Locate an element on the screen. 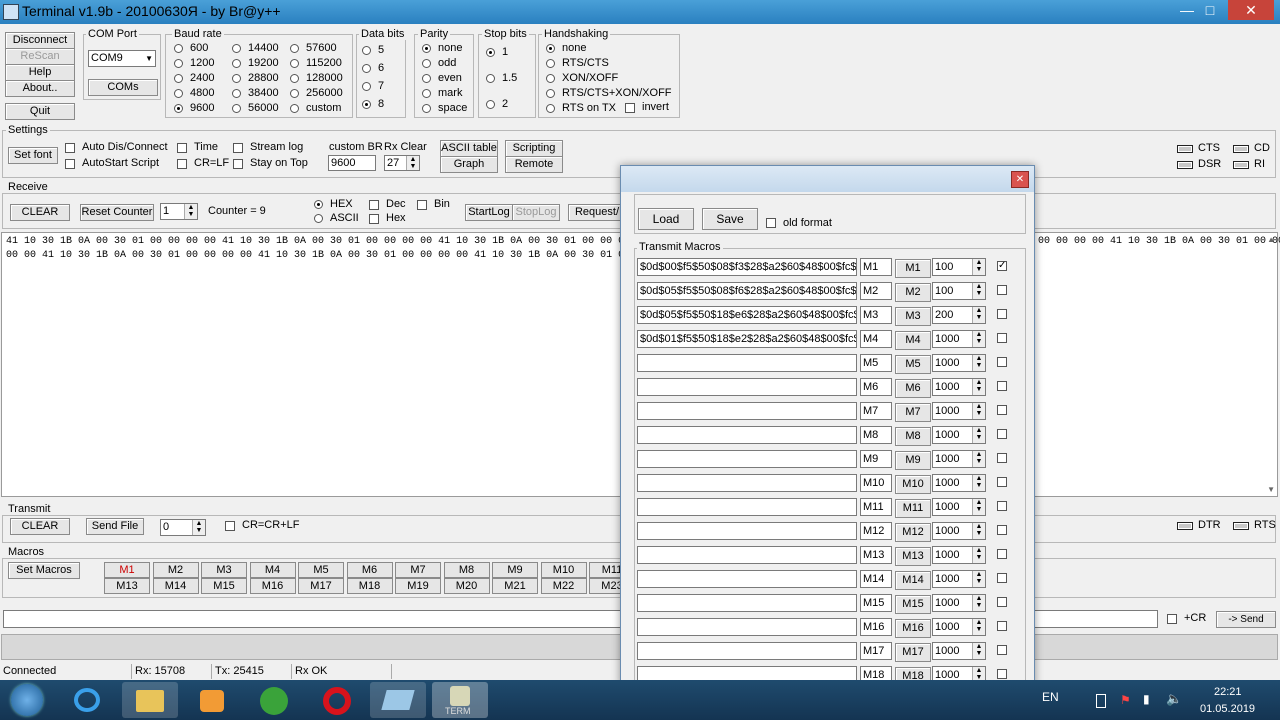 This screenshot has width=1280, height=720. flag-icon: ⚑ is located at coordinates (1125, 700).